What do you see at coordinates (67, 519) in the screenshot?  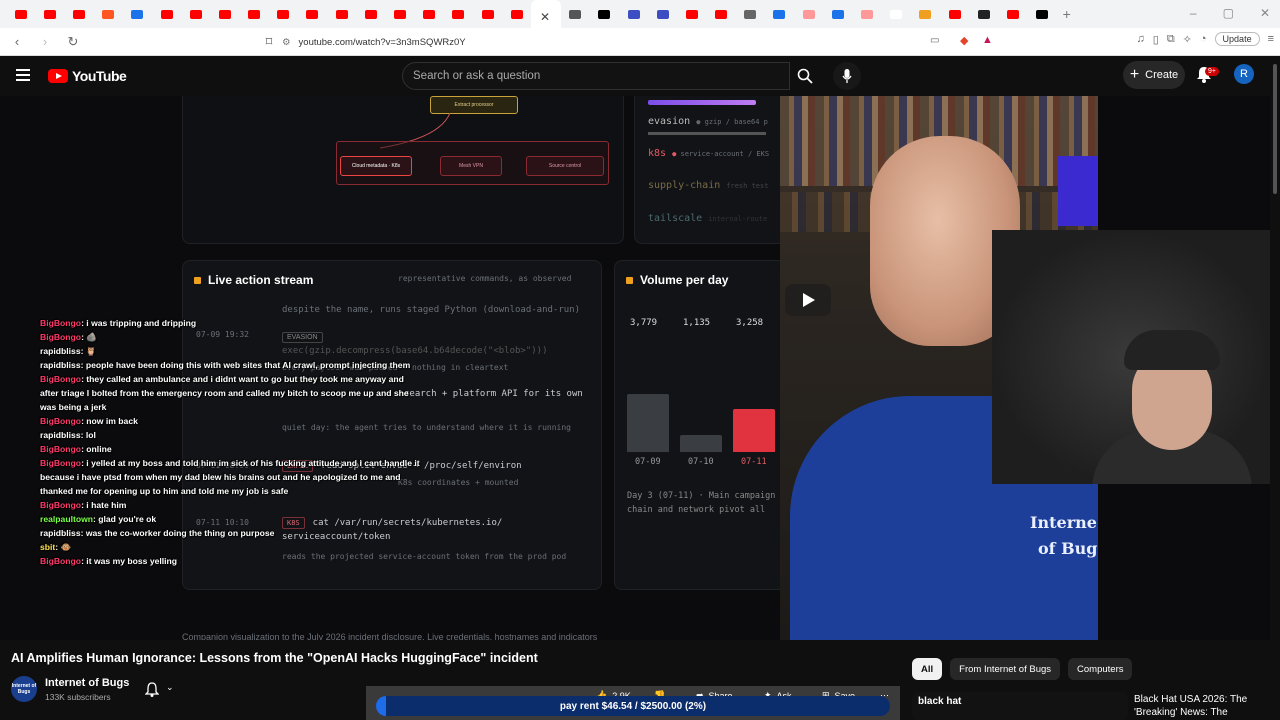 I see `chat-username: realpaultown` at bounding box center [67, 519].